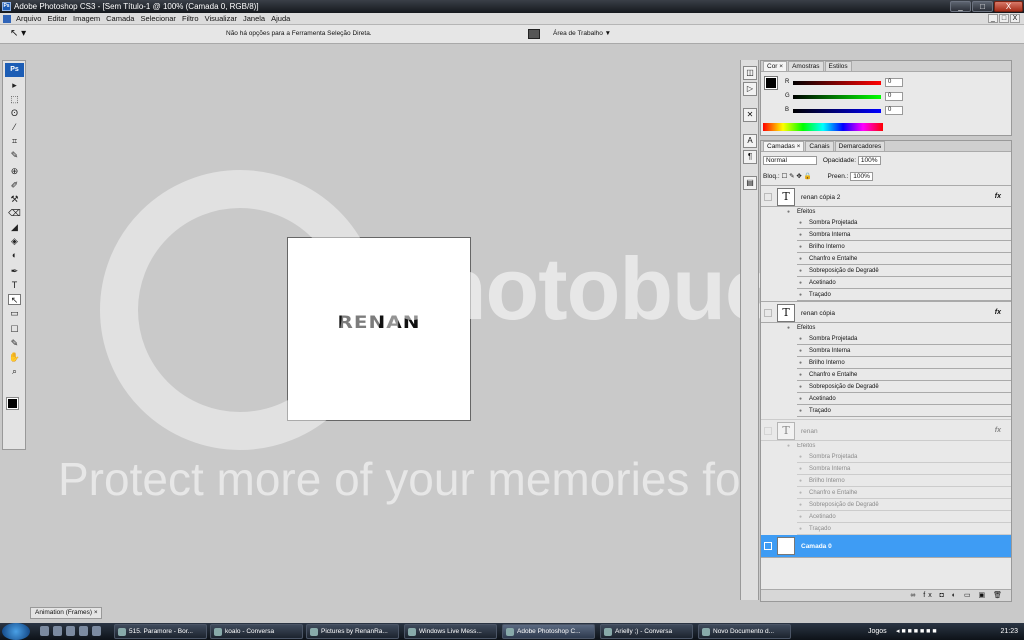  Describe the element at coordinates (582, 33) in the screenshot. I see `workspace-dropdown: Área de Trabalho ▼` at that location.